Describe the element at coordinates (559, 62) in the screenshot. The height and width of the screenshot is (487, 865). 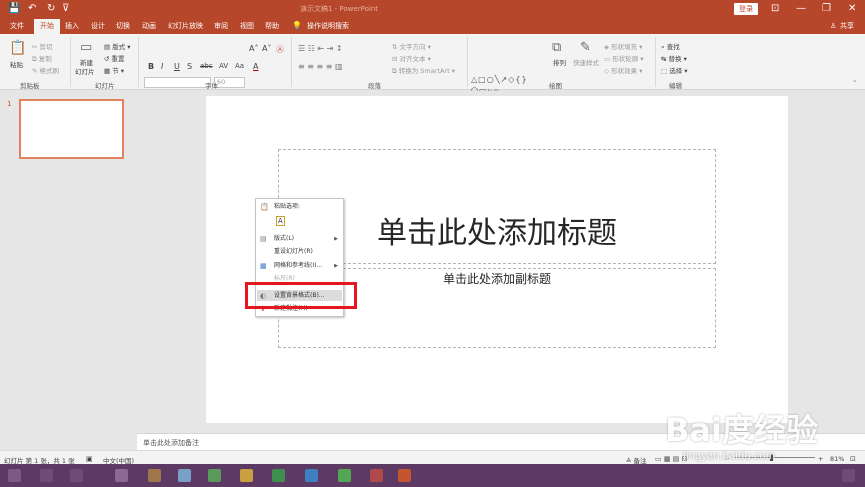
I see `arrange-button: 排列` at that location.